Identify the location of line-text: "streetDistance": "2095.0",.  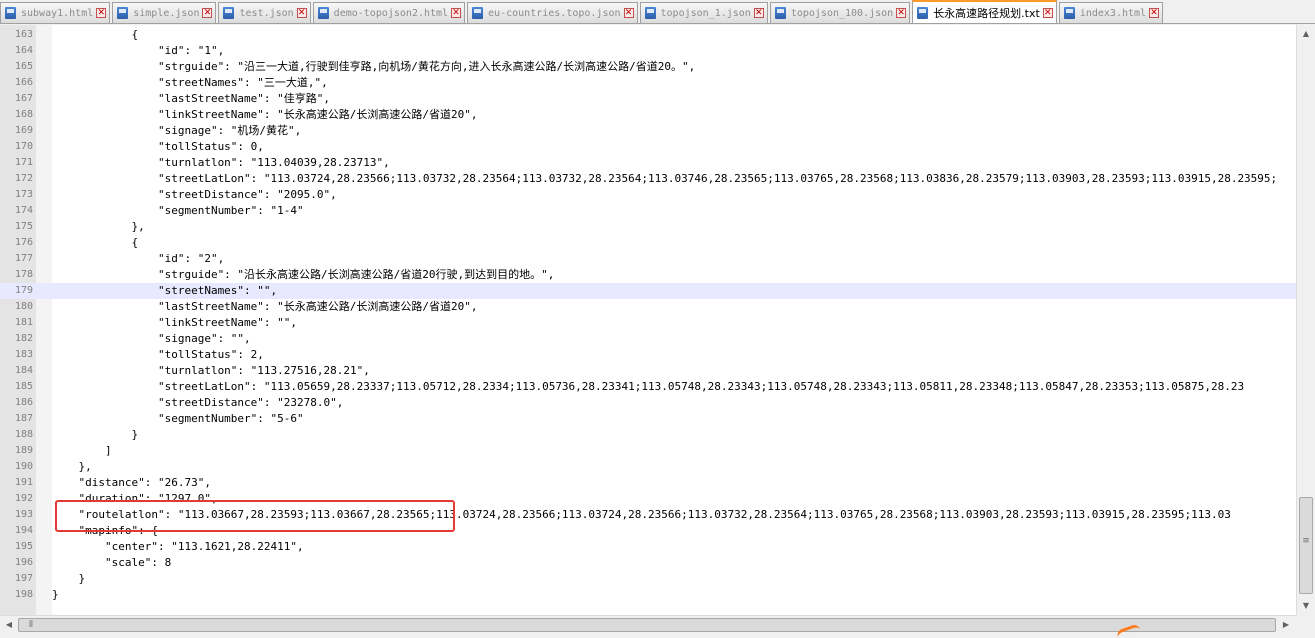
(194, 194).